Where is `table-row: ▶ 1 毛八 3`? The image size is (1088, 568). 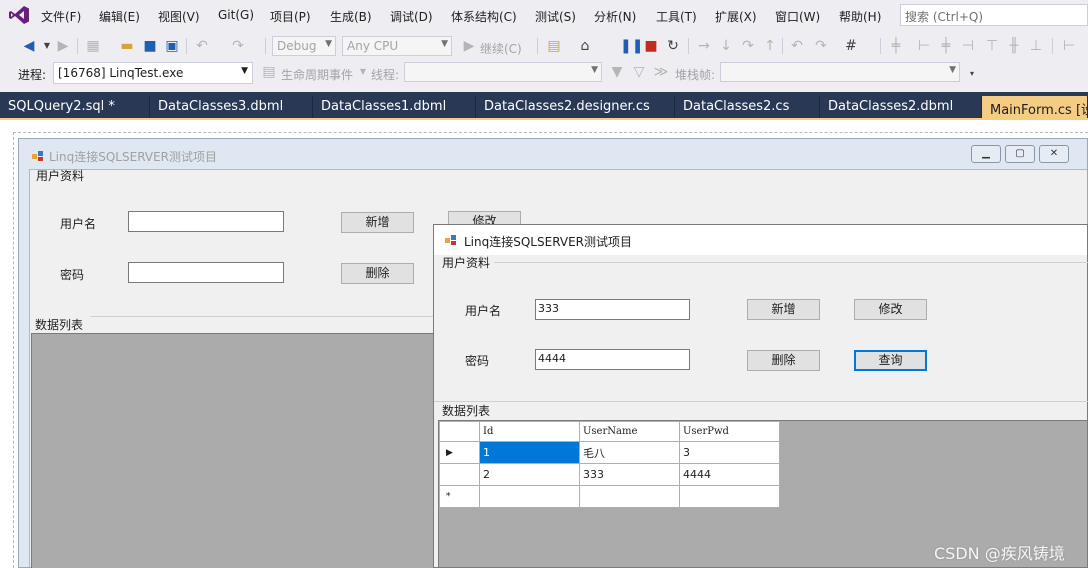 table-row: ▶ 1 毛八 3 is located at coordinates (609, 452).